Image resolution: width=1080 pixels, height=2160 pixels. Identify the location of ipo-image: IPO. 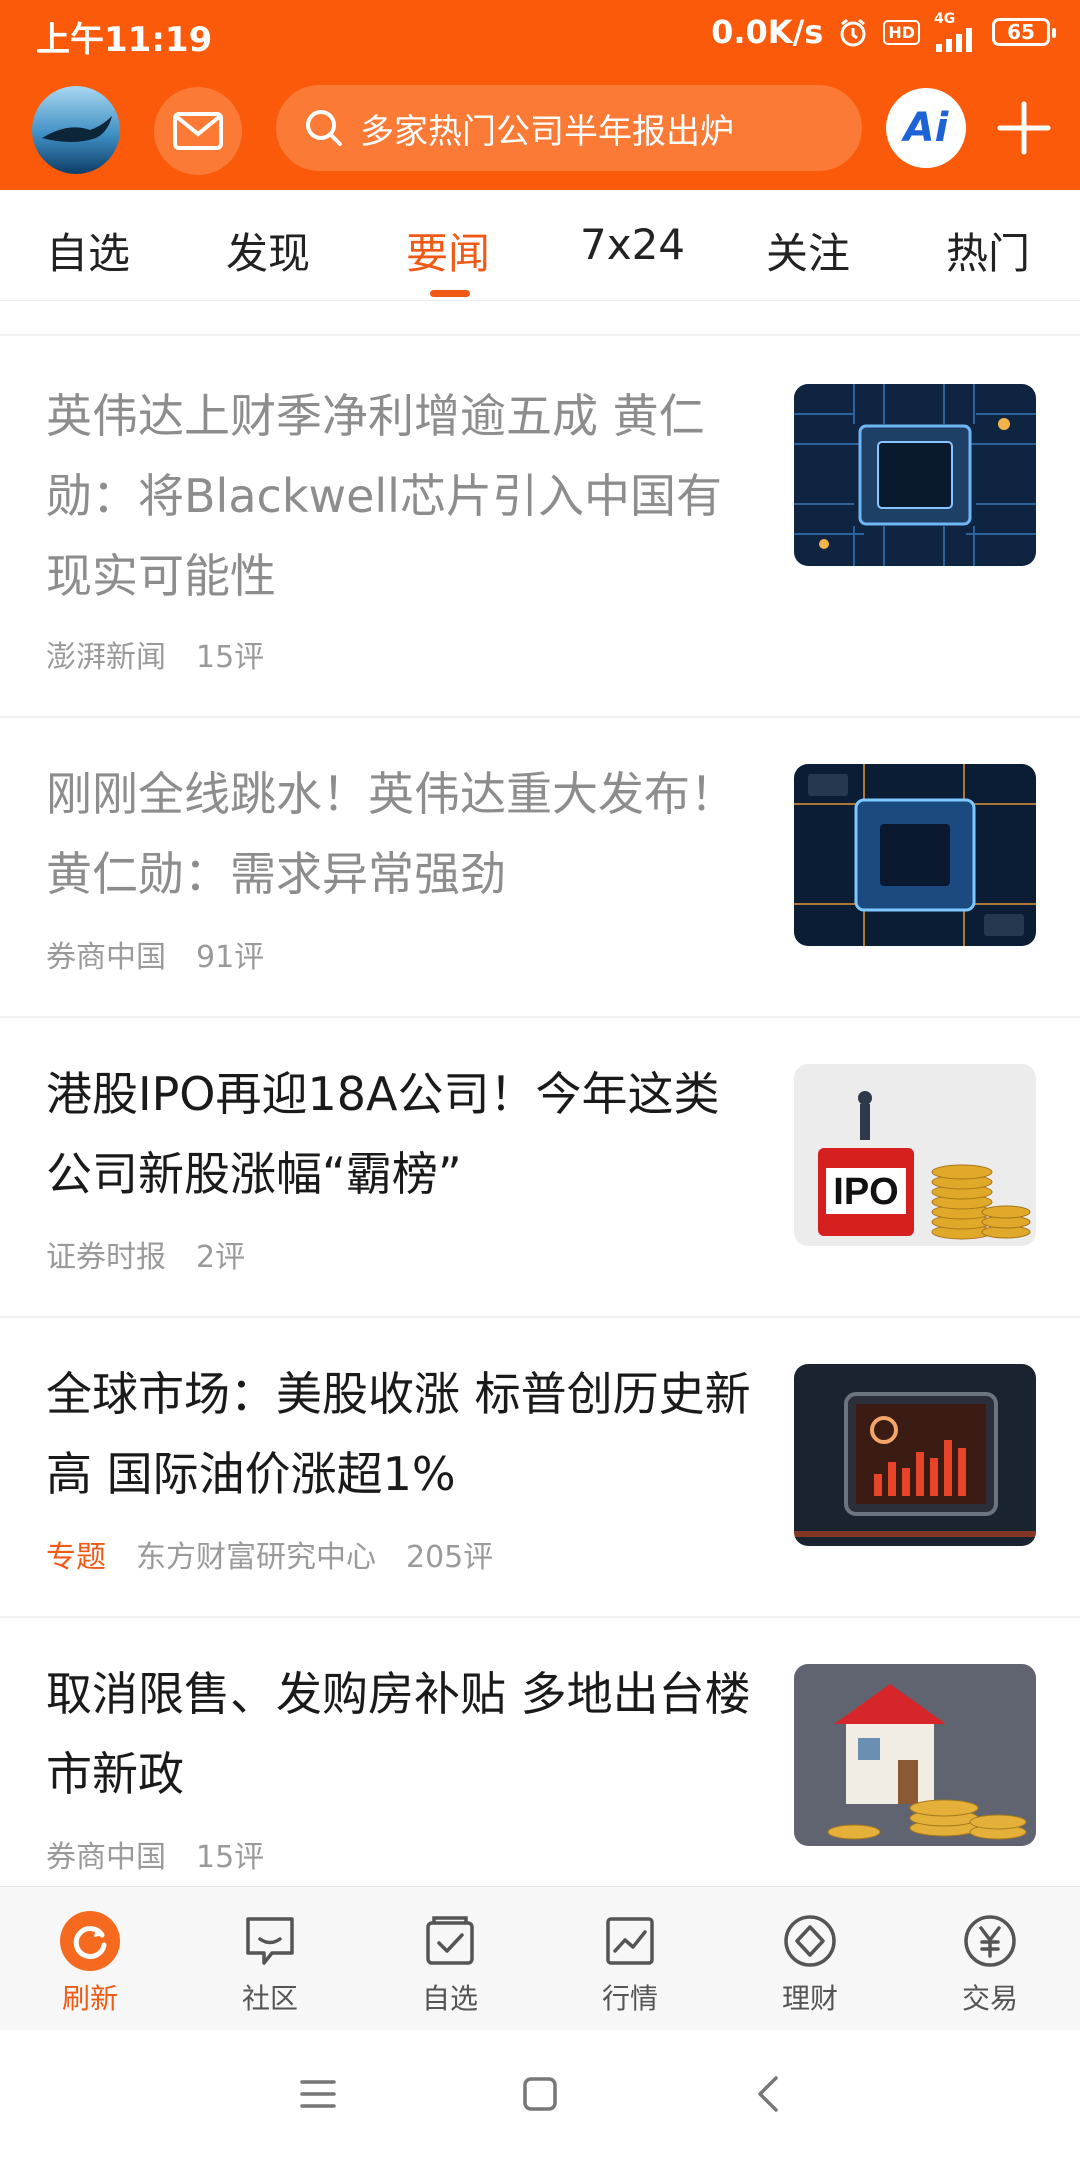
(915, 1155).